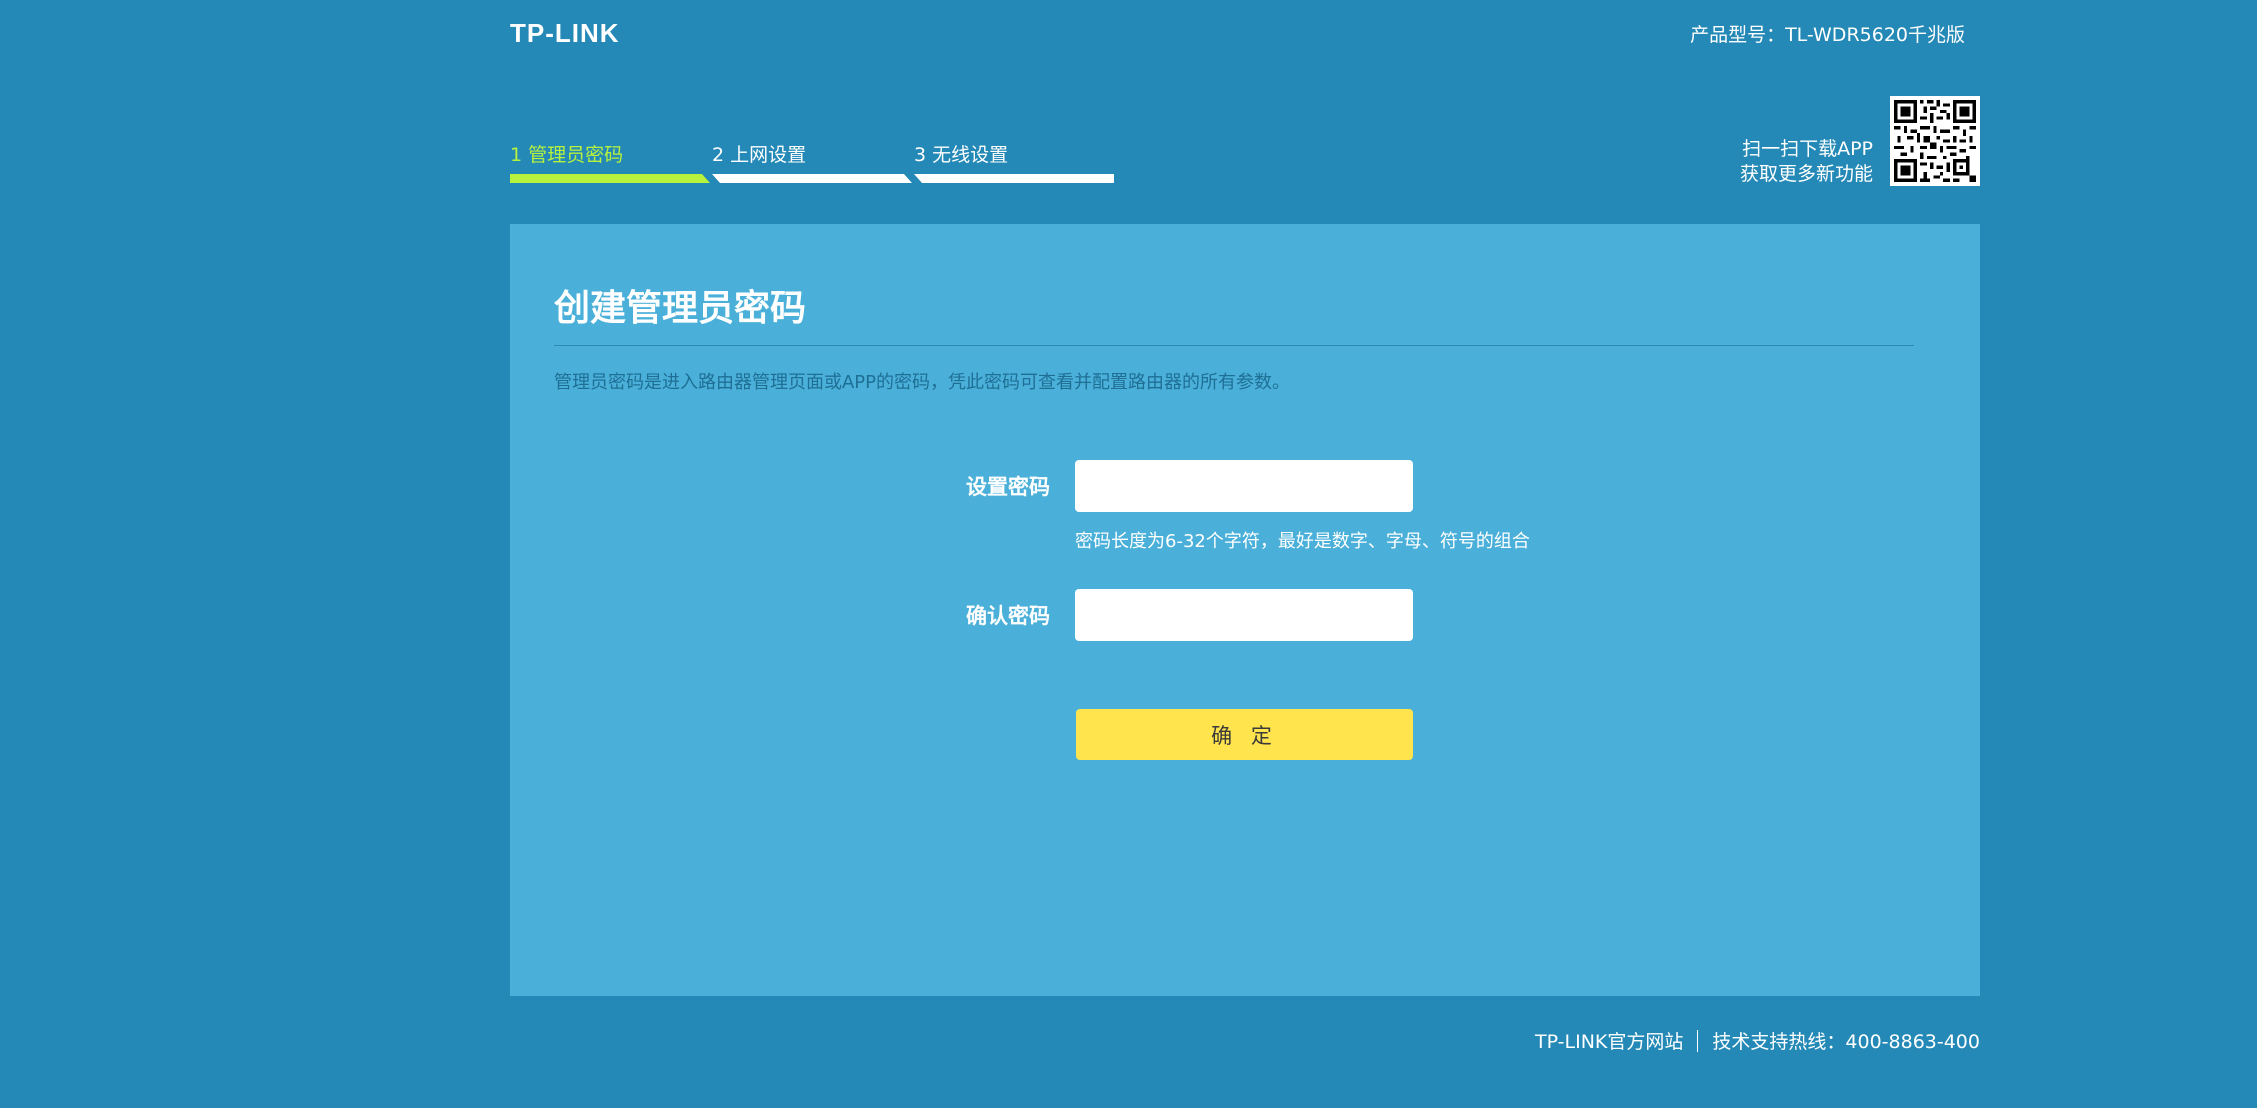 The height and width of the screenshot is (1108, 2257). I want to click on step-admin-password: 1 管理员密码, so click(610, 162).